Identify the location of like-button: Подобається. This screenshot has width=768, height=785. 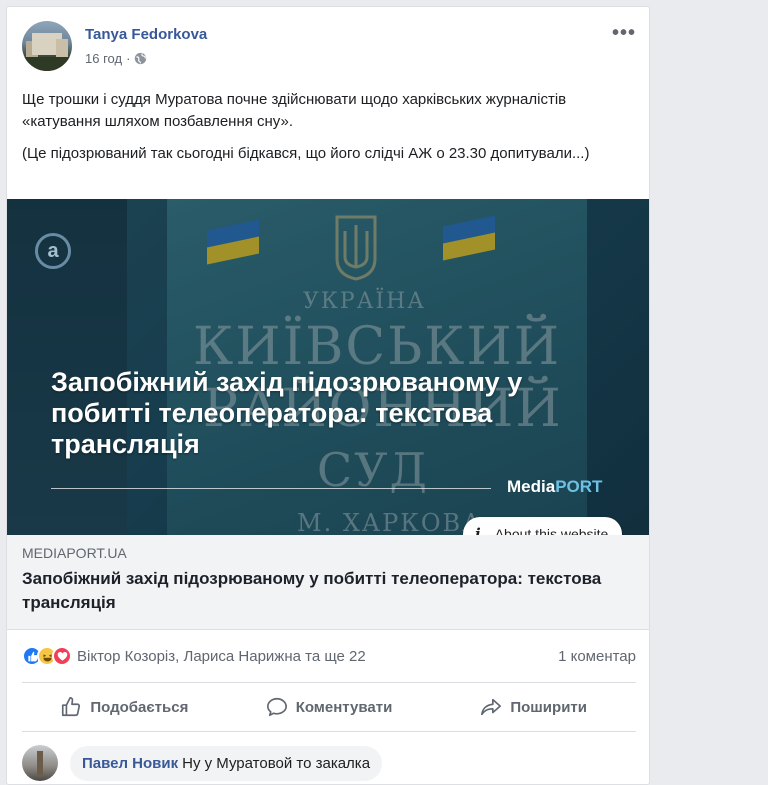
(124, 707).